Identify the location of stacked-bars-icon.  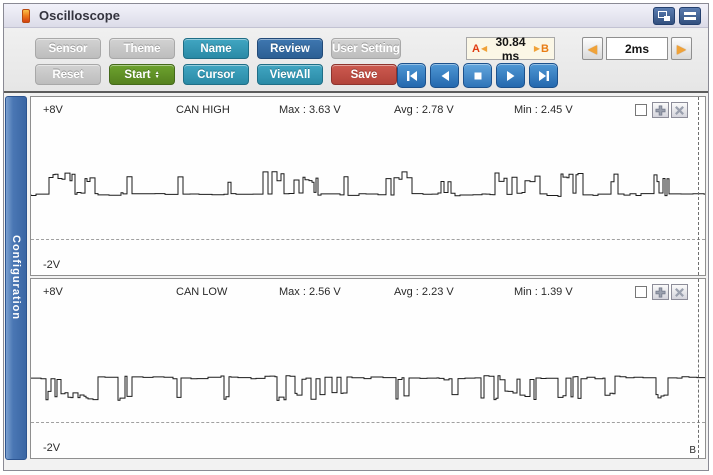
(690, 16).